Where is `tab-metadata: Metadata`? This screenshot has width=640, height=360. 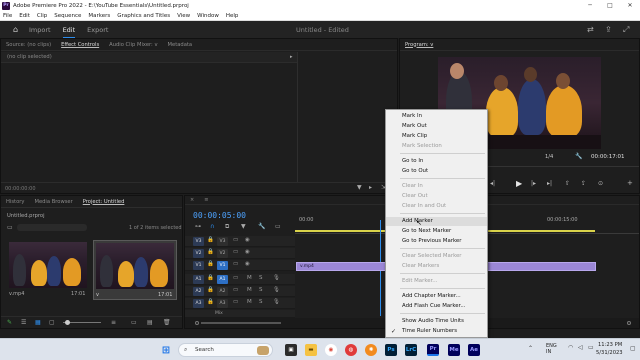 tab-metadata: Metadata is located at coordinates (180, 45).